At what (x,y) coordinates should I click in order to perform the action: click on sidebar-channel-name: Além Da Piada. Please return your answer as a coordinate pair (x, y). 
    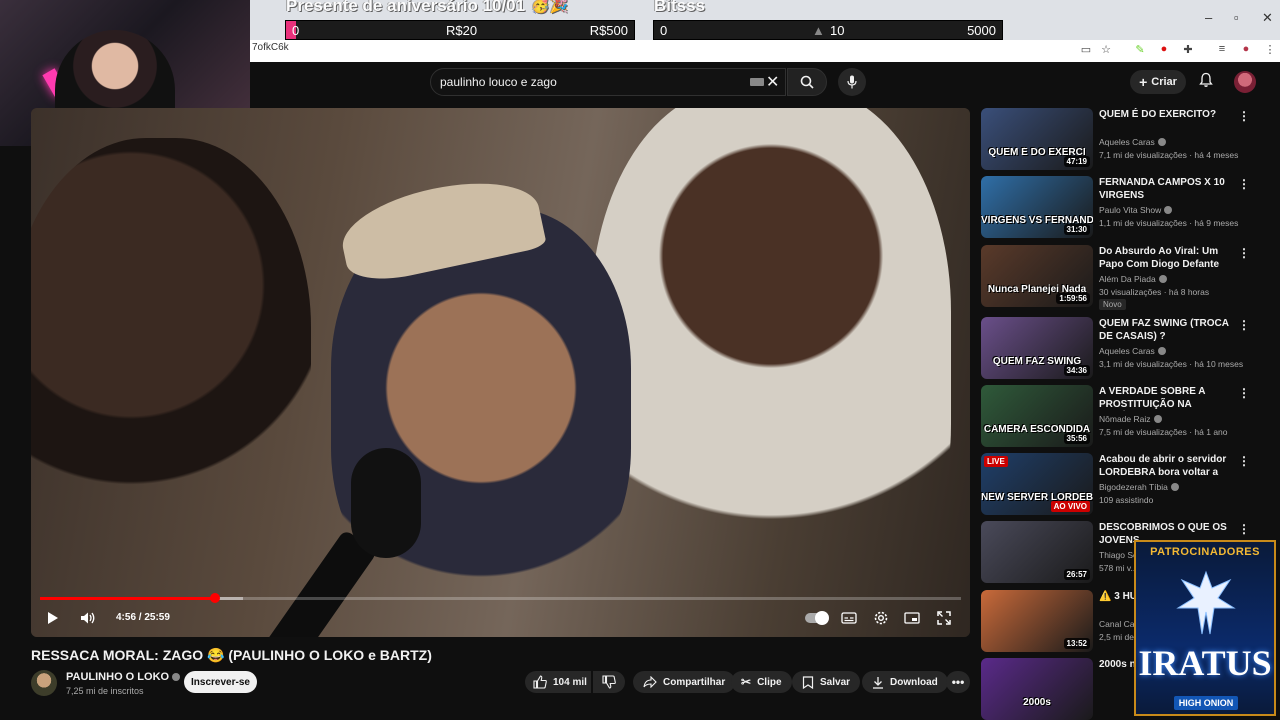
    Looking at the image, I should click on (1133, 279).